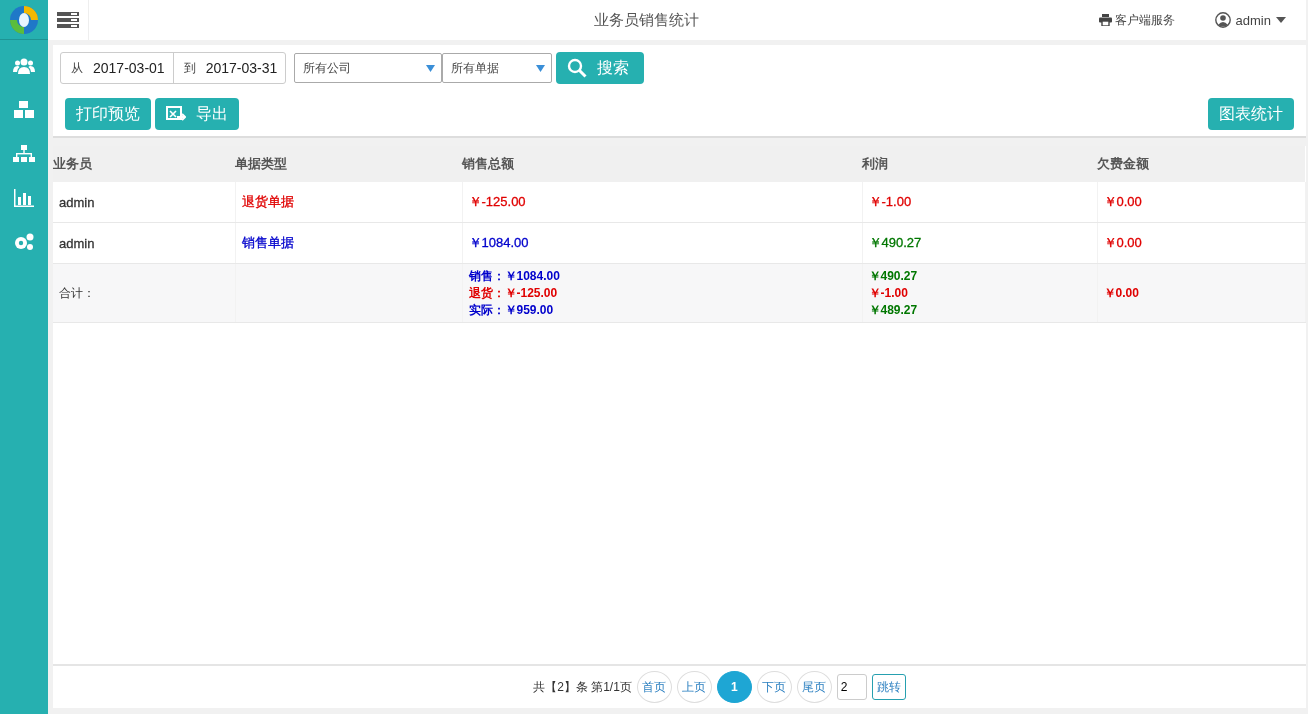 This screenshot has height=714, width=1308. What do you see at coordinates (893, 276) in the screenshot?
I see `total-line: ￥490.27` at bounding box center [893, 276].